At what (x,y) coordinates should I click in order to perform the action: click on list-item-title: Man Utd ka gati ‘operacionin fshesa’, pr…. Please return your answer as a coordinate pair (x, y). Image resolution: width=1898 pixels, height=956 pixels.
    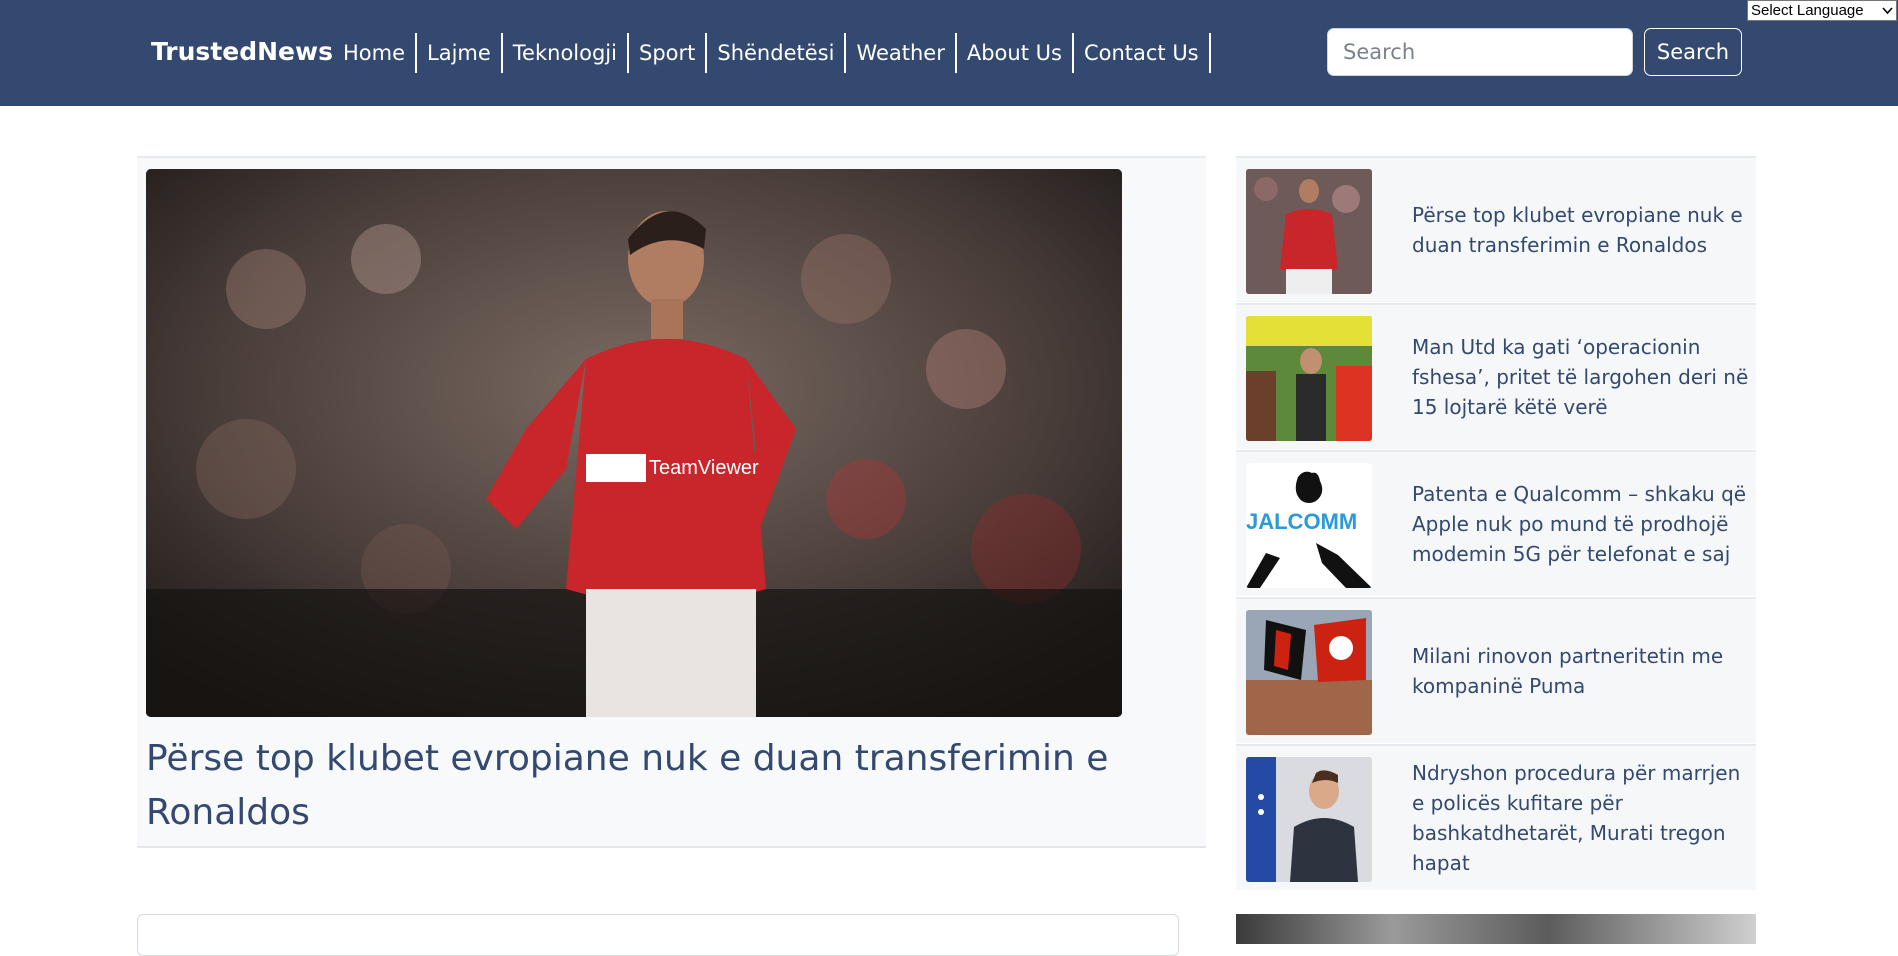
    Looking at the image, I should click on (1582, 377).